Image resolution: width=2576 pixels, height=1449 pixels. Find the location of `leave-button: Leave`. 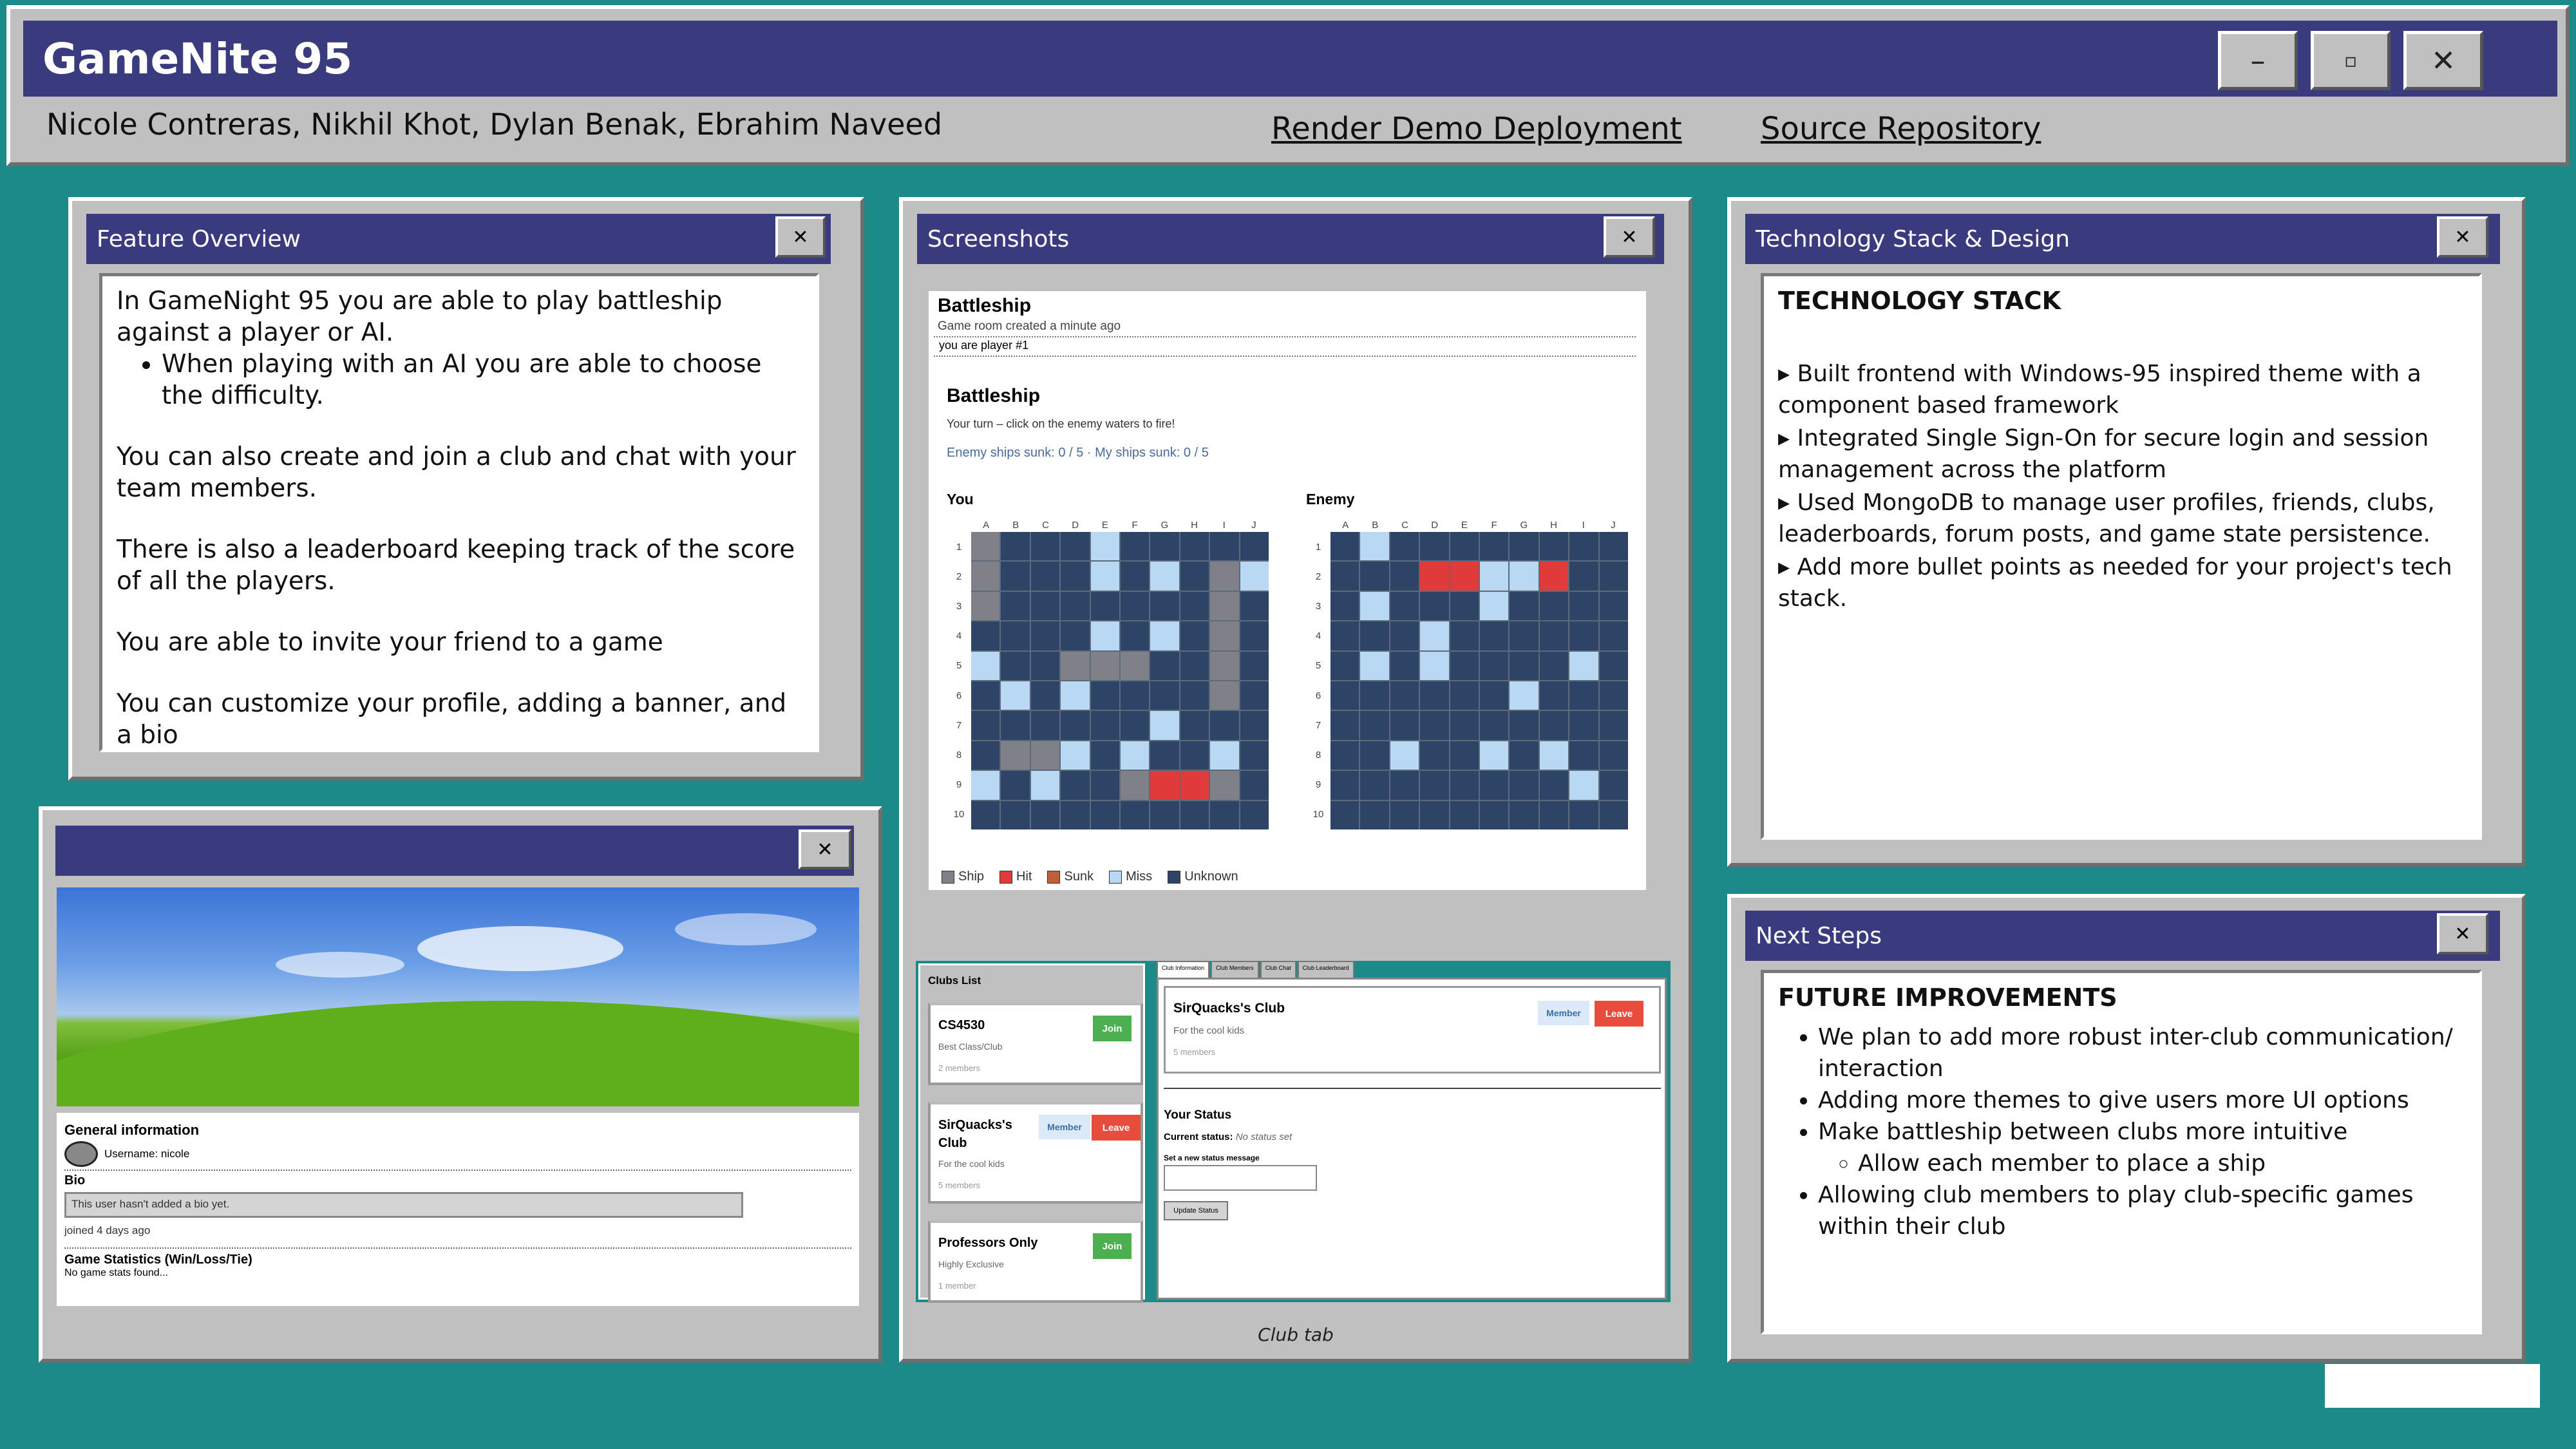

leave-button: Leave is located at coordinates (1116, 1128).